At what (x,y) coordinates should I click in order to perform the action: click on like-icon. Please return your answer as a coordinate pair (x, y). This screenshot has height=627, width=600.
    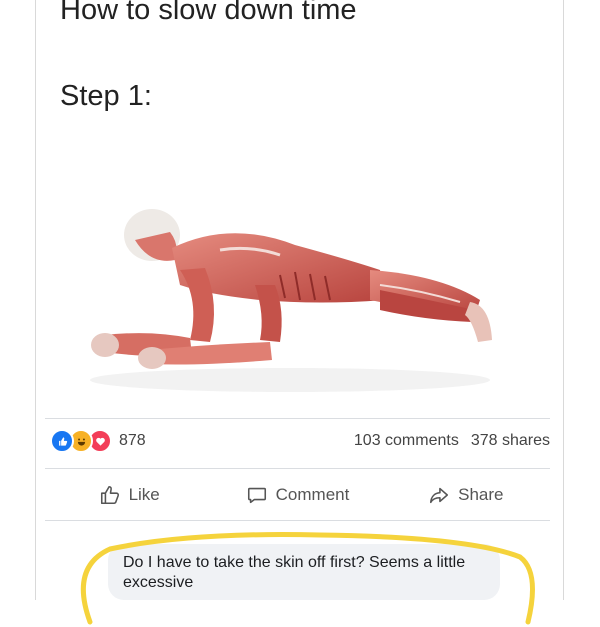
    Looking at the image, I should click on (62, 441).